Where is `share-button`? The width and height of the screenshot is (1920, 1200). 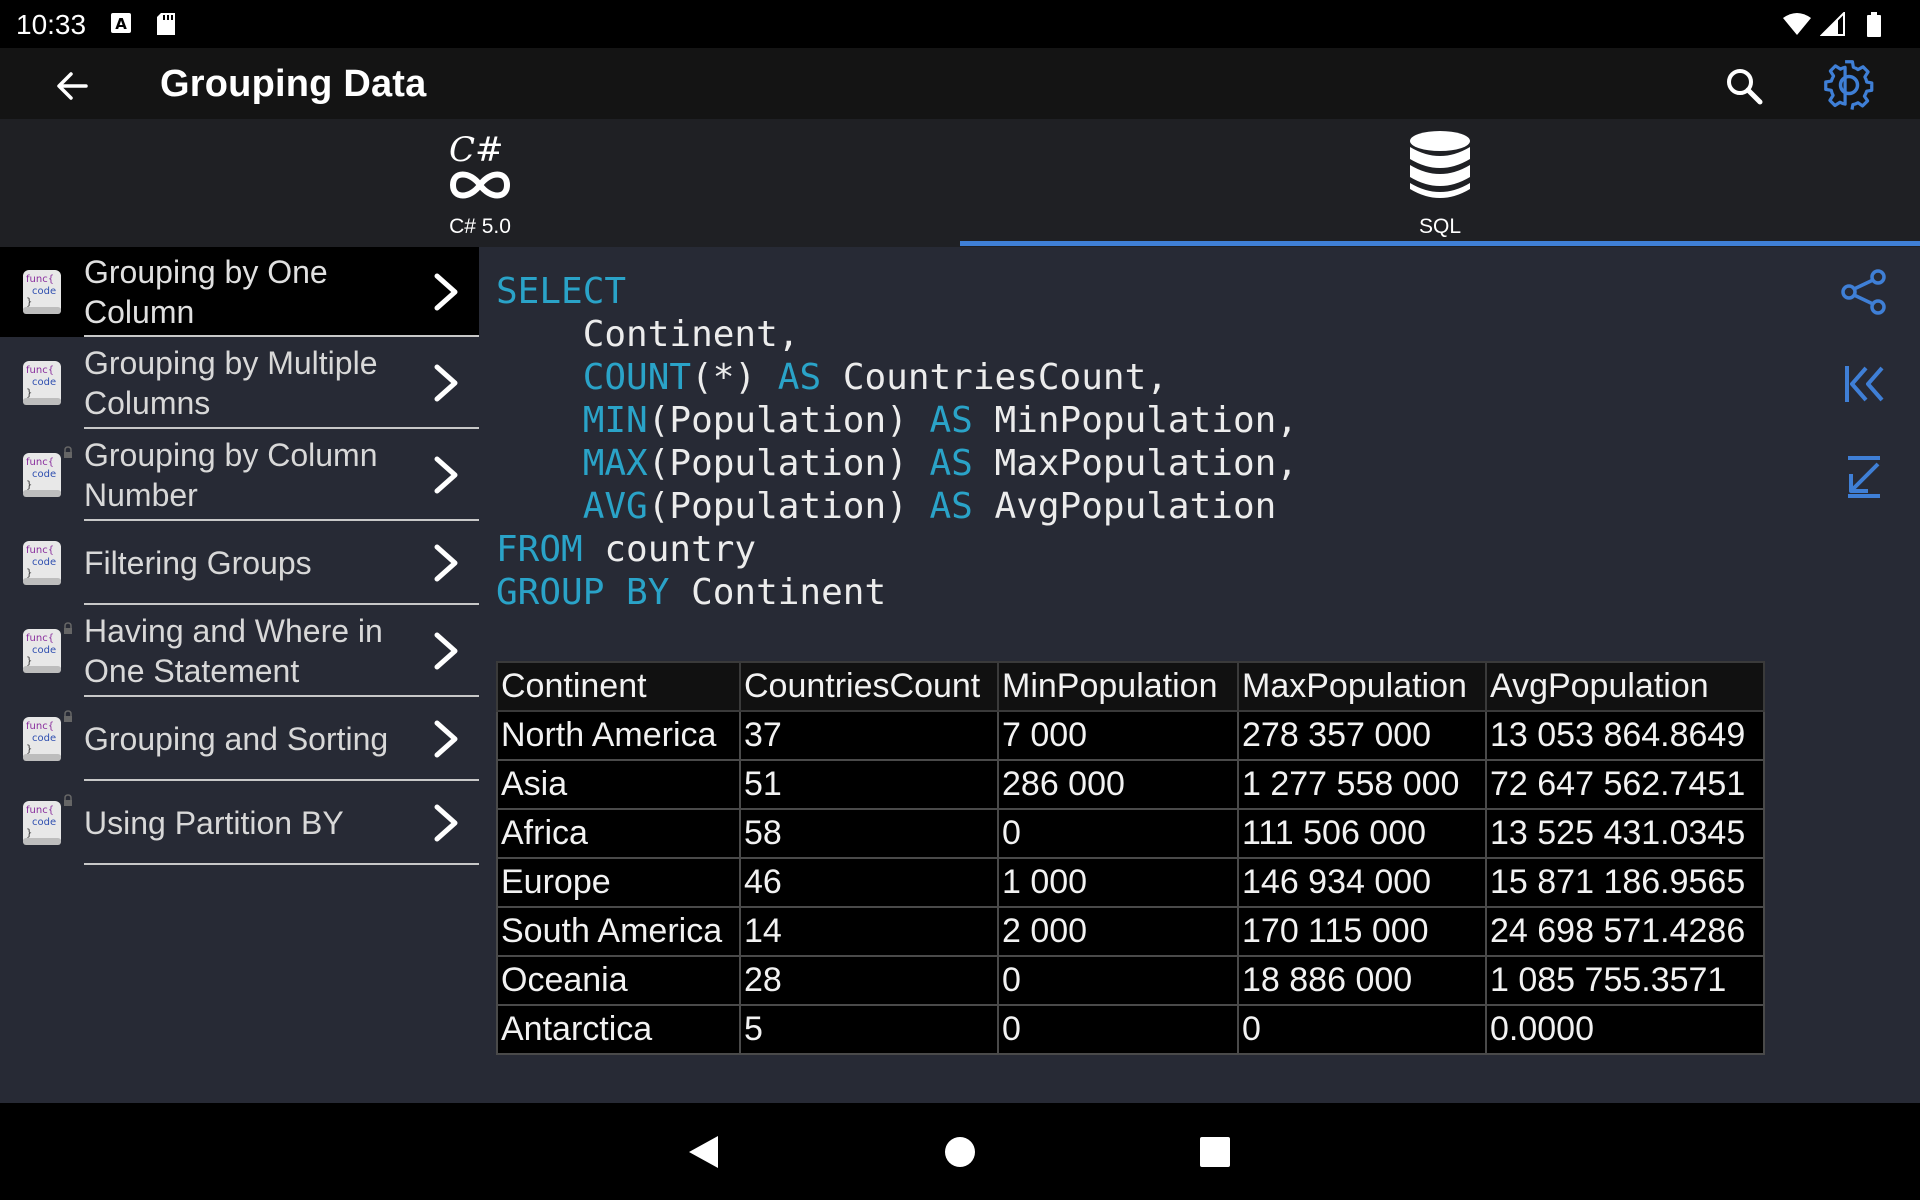 share-button is located at coordinates (1864, 292).